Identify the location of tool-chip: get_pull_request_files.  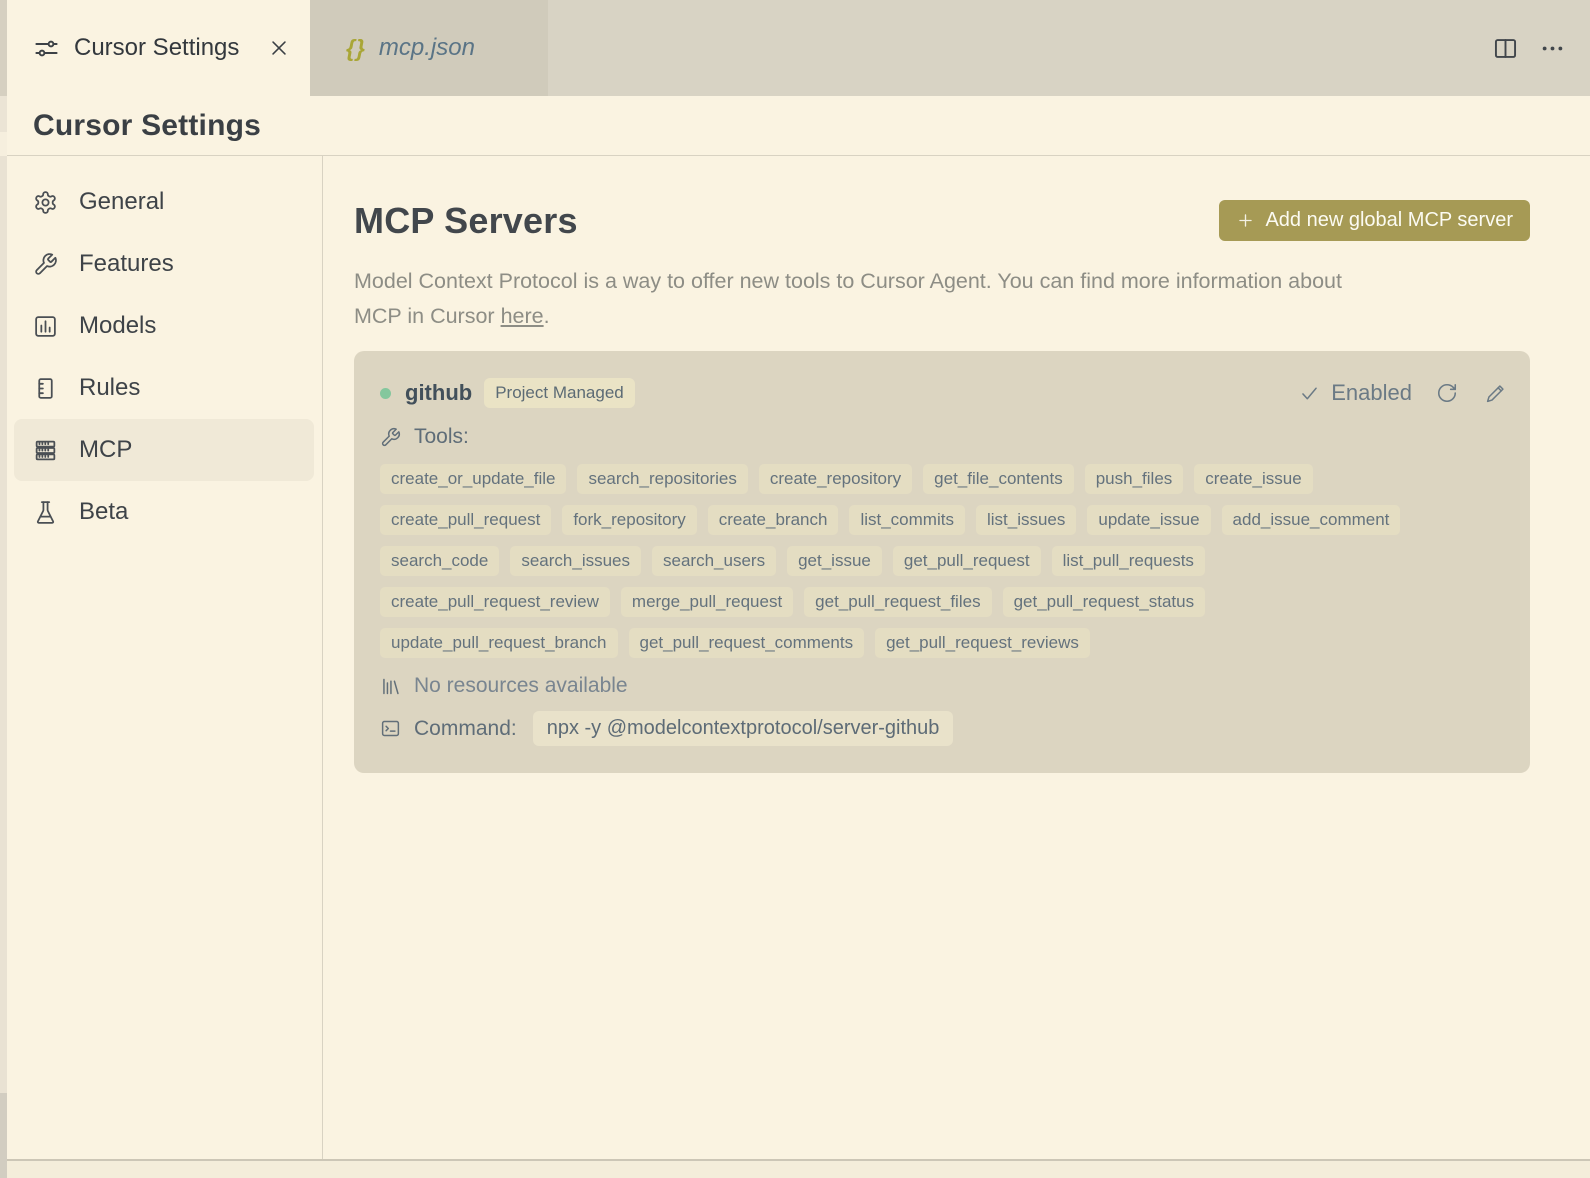
(898, 602).